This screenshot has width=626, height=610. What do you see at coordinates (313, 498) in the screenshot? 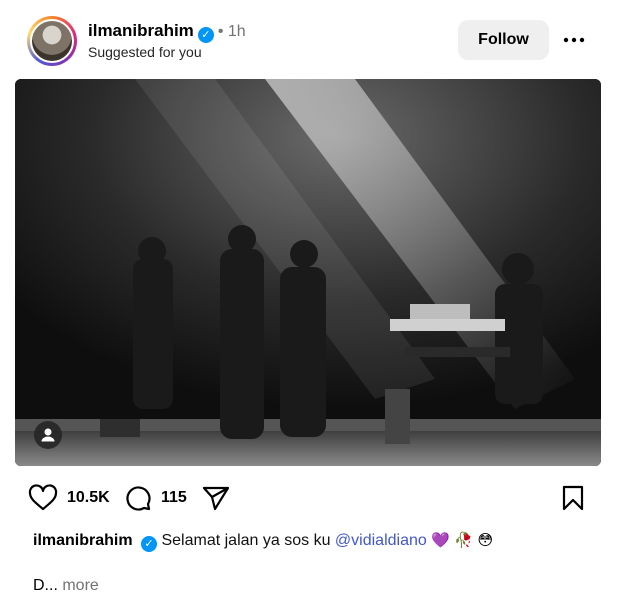
I see `action-bar: 10.5K 115` at bounding box center [313, 498].